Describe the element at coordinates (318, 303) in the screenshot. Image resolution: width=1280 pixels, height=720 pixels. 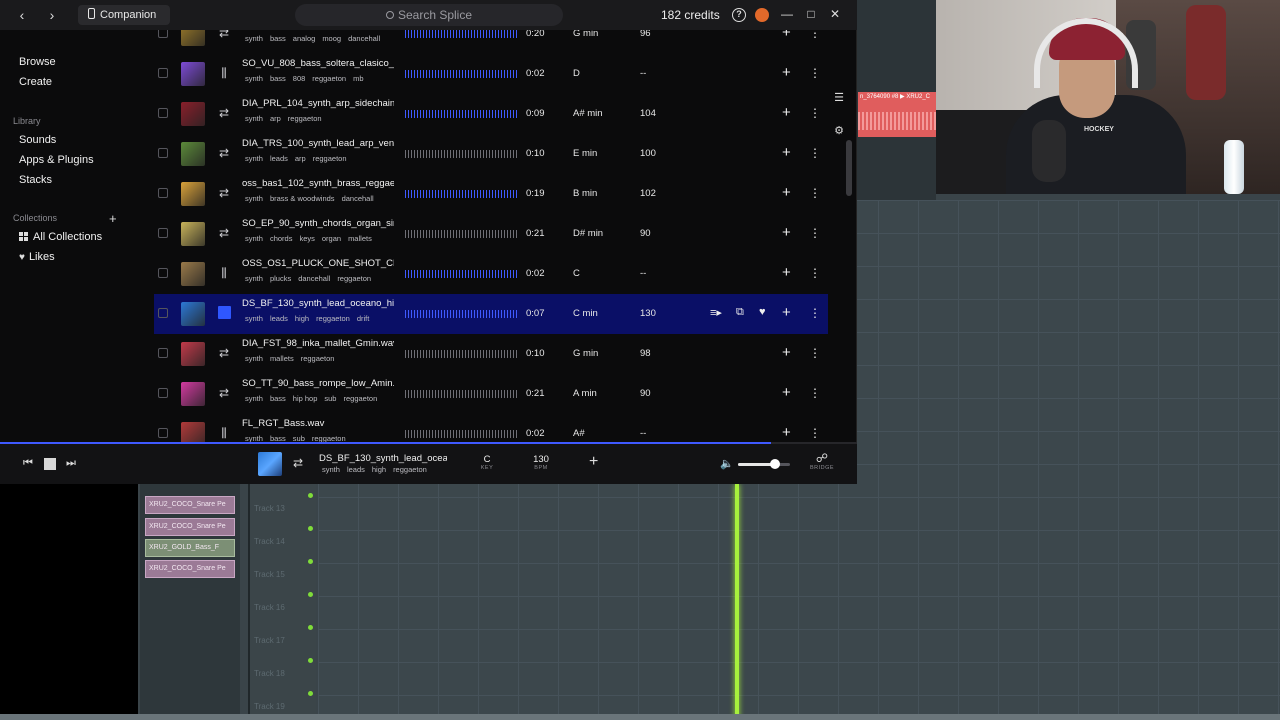
I see `sample-name: DS_BF_130_synth_lead_oceano_high.wav` at that location.